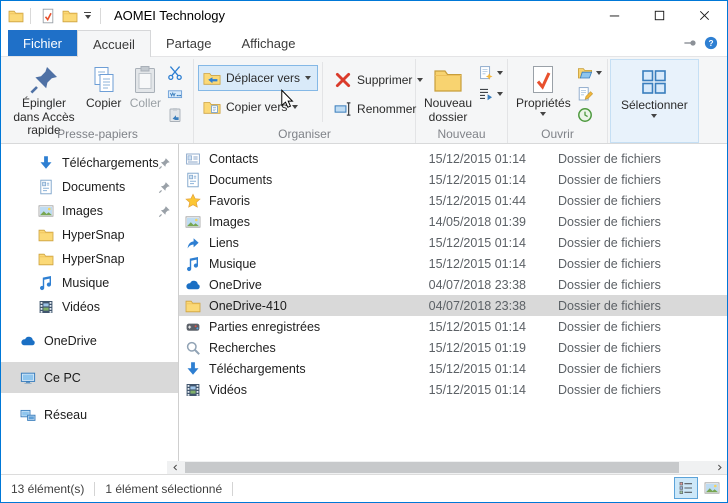  What do you see at coordinates (589, 94) in the screenshot?
I see `edit-button` at bounding box center [589, 94].